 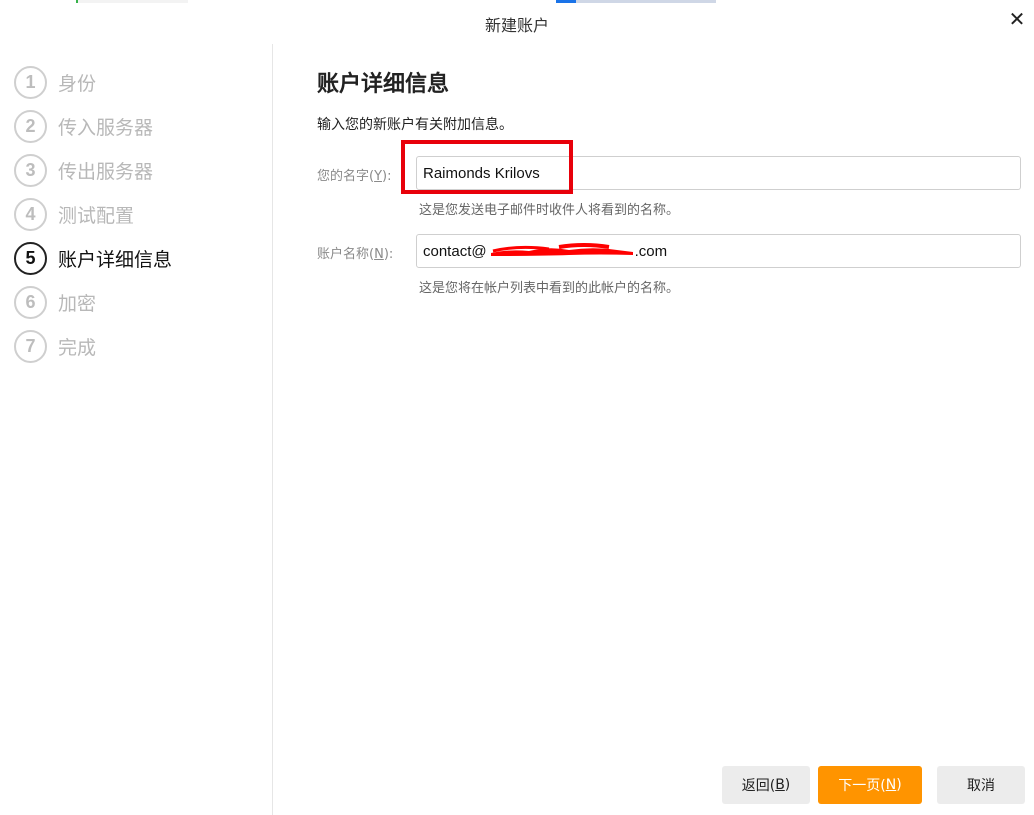 What do you see at coordinates (106, 171) in the screenshot?
I see `step-label: 传出服务器` at bounding box center [106, 171].